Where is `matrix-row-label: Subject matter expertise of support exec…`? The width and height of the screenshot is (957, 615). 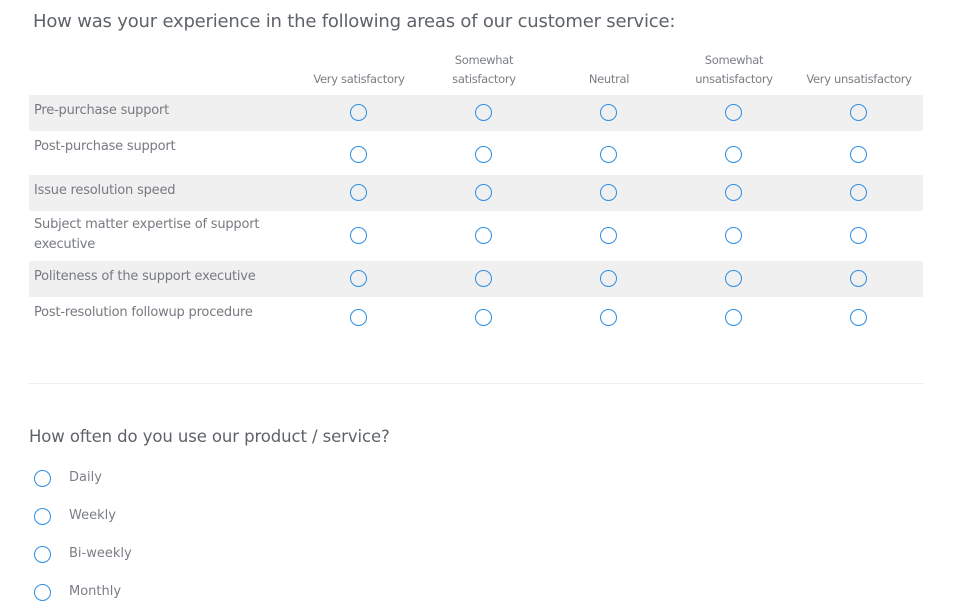
matrix-row-label: Subject matter expertise of support exec… is located at coordinates (147, 234).